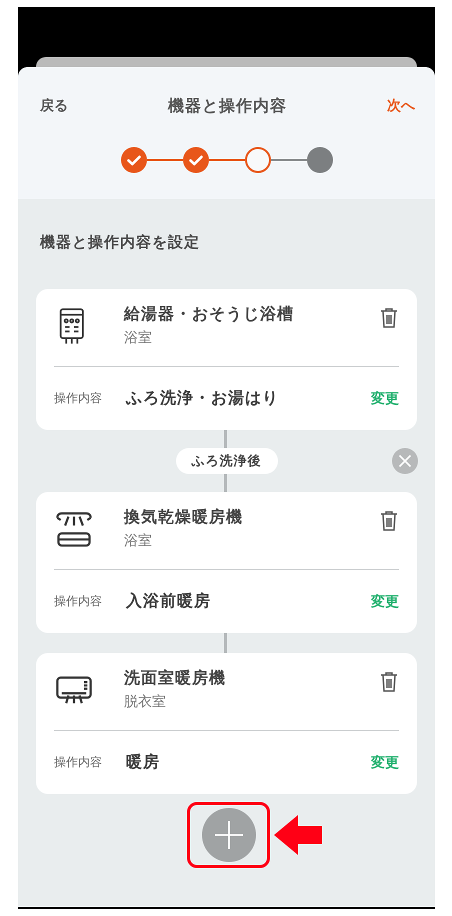 This screenshot has width=452, height=916. What do you see at coordinates (298, 835) in the screenshot?
I see `arrow-icon` at bounding box center [298, 835].